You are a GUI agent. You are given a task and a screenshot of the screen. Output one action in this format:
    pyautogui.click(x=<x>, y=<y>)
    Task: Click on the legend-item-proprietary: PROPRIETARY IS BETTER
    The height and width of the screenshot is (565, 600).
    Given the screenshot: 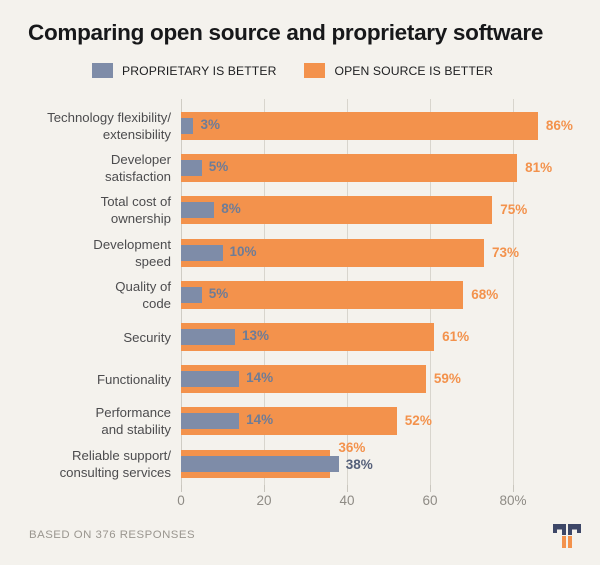 What is the action you would take?
    pyautogui.click(x=184, y=70)
    